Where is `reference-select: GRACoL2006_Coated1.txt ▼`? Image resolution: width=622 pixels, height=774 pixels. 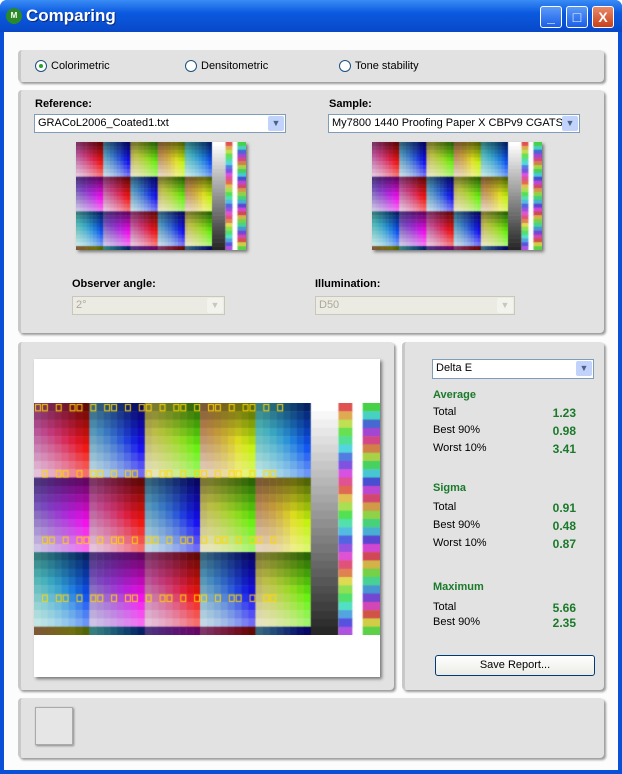
reference-select: GRACoL2006_Coated1.txt ▼ is located at coordinates (160, 123).